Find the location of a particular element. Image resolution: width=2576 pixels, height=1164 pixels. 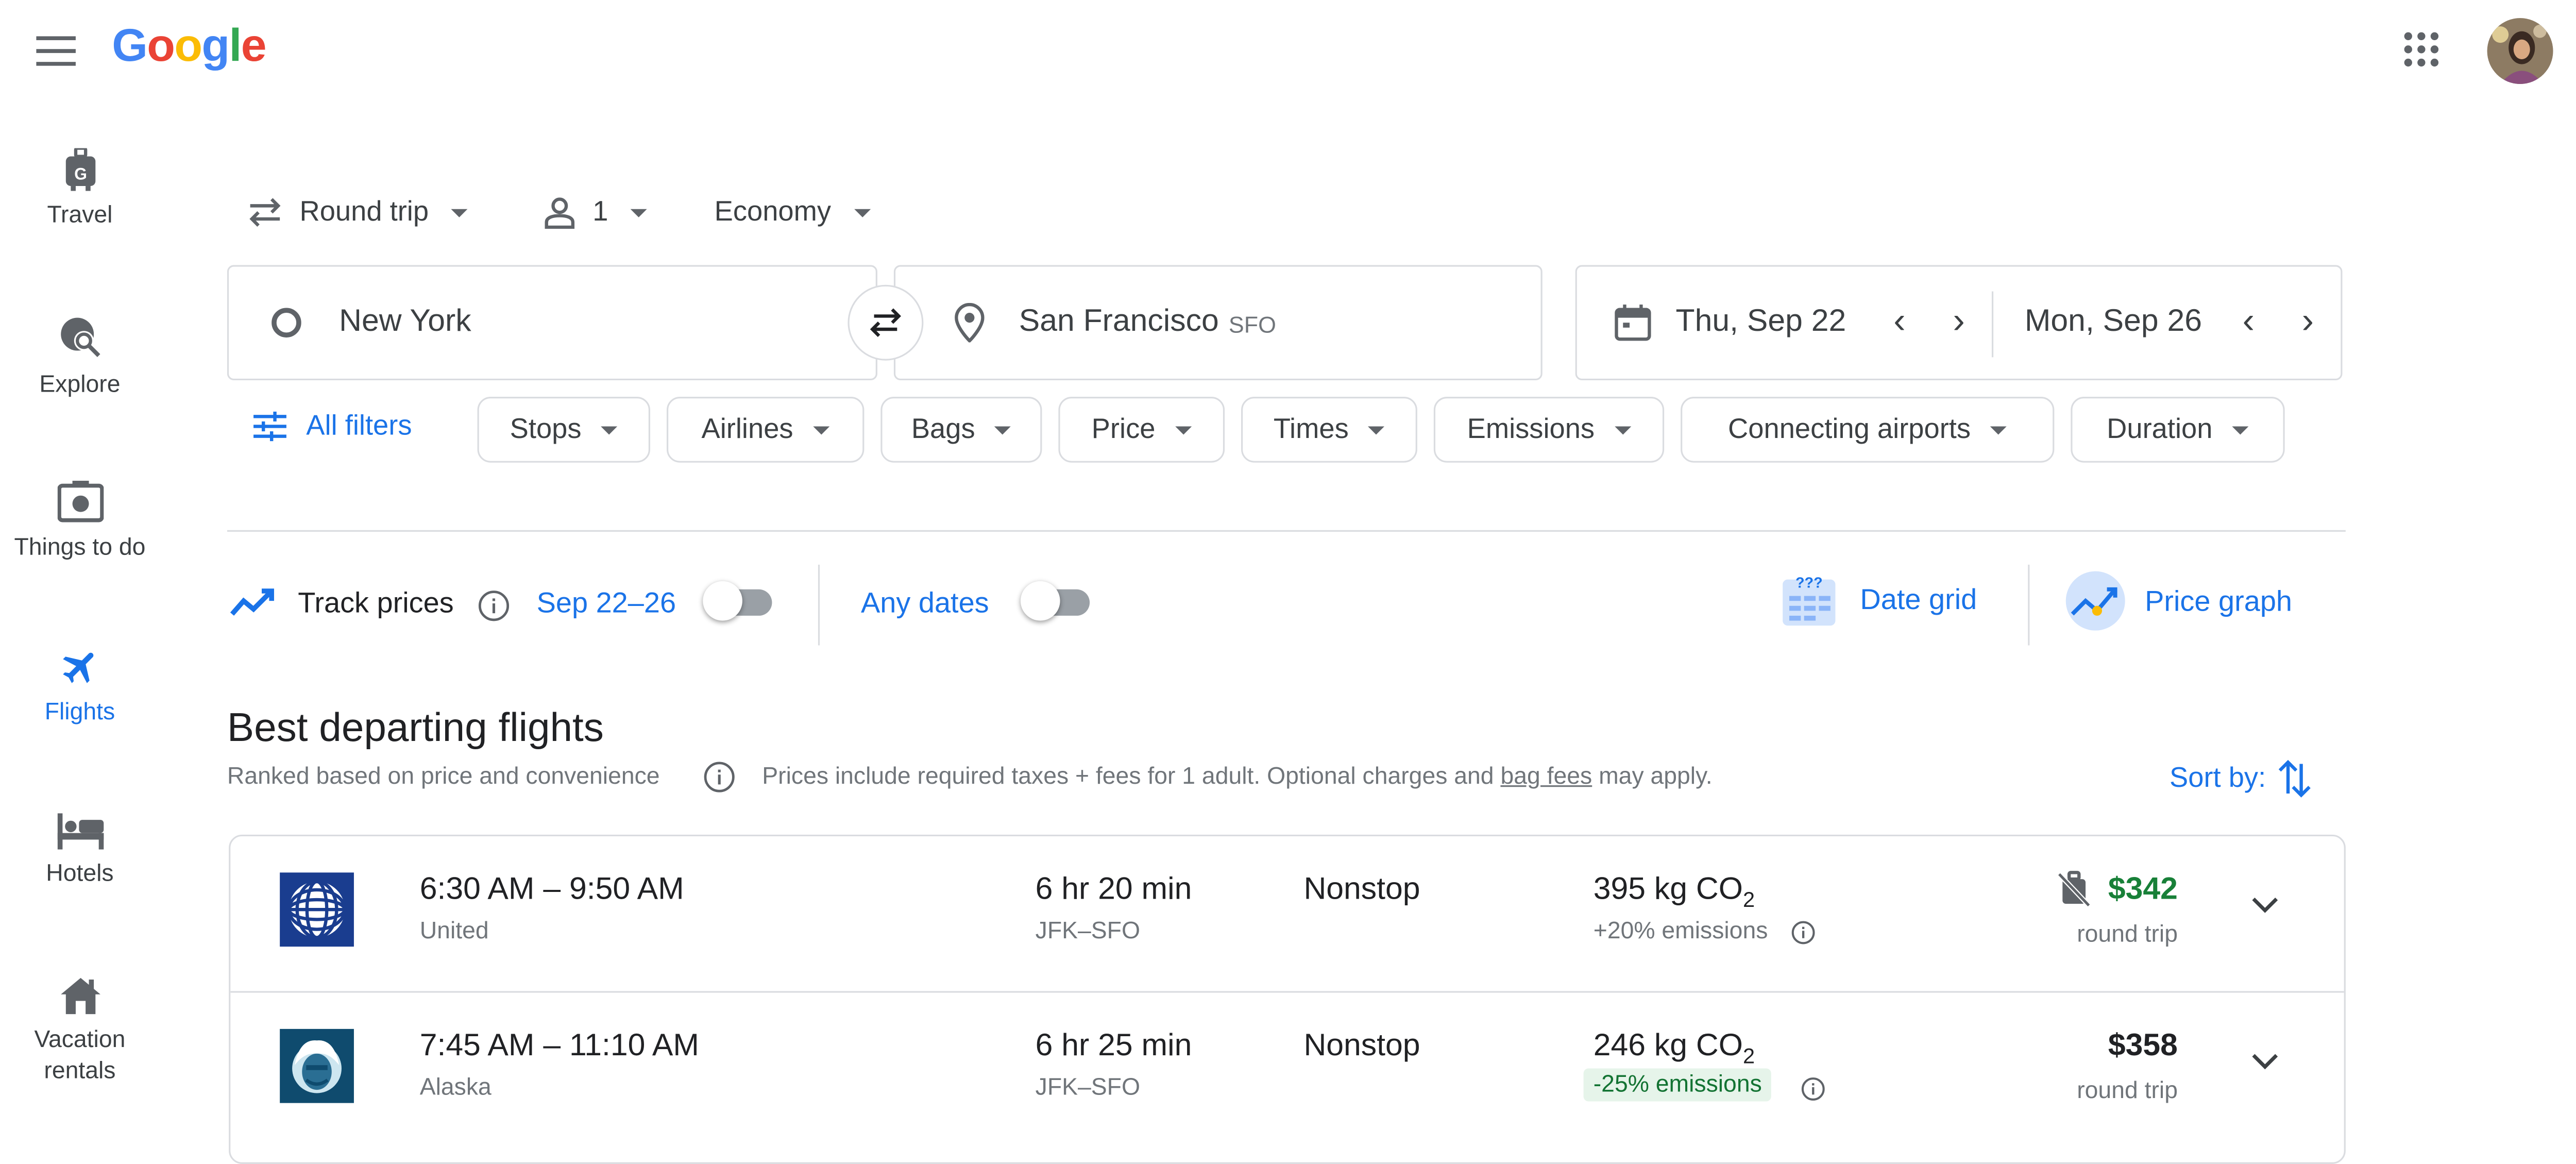

depart-date-value: Thu, Sep 22 is located at coordinates (1761, 323).